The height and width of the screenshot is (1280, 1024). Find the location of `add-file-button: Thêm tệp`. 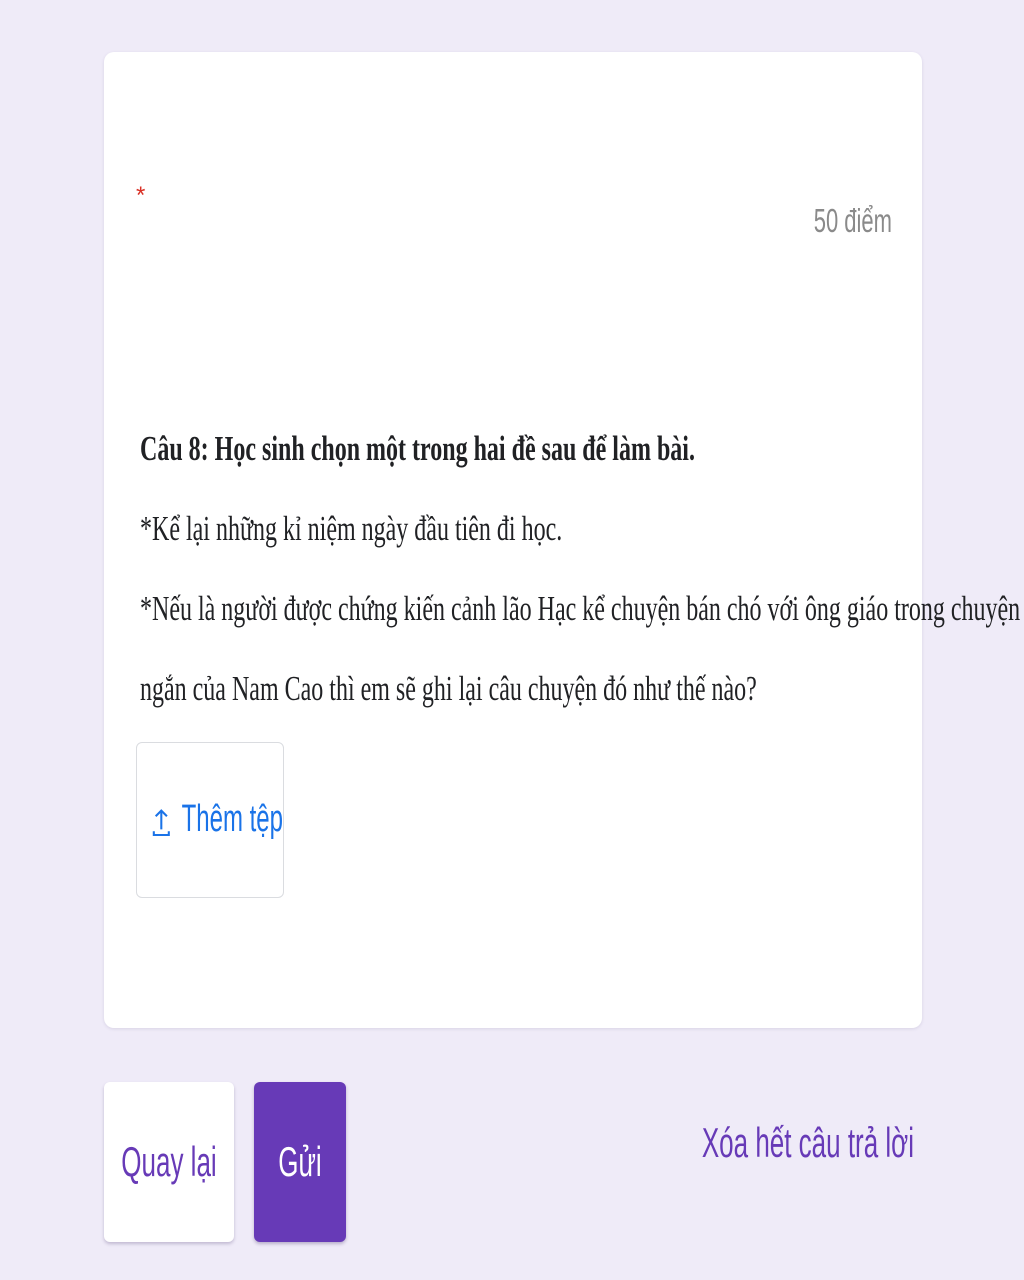

add-file-button: Thêm tệp is located at coordinates (210, 820).